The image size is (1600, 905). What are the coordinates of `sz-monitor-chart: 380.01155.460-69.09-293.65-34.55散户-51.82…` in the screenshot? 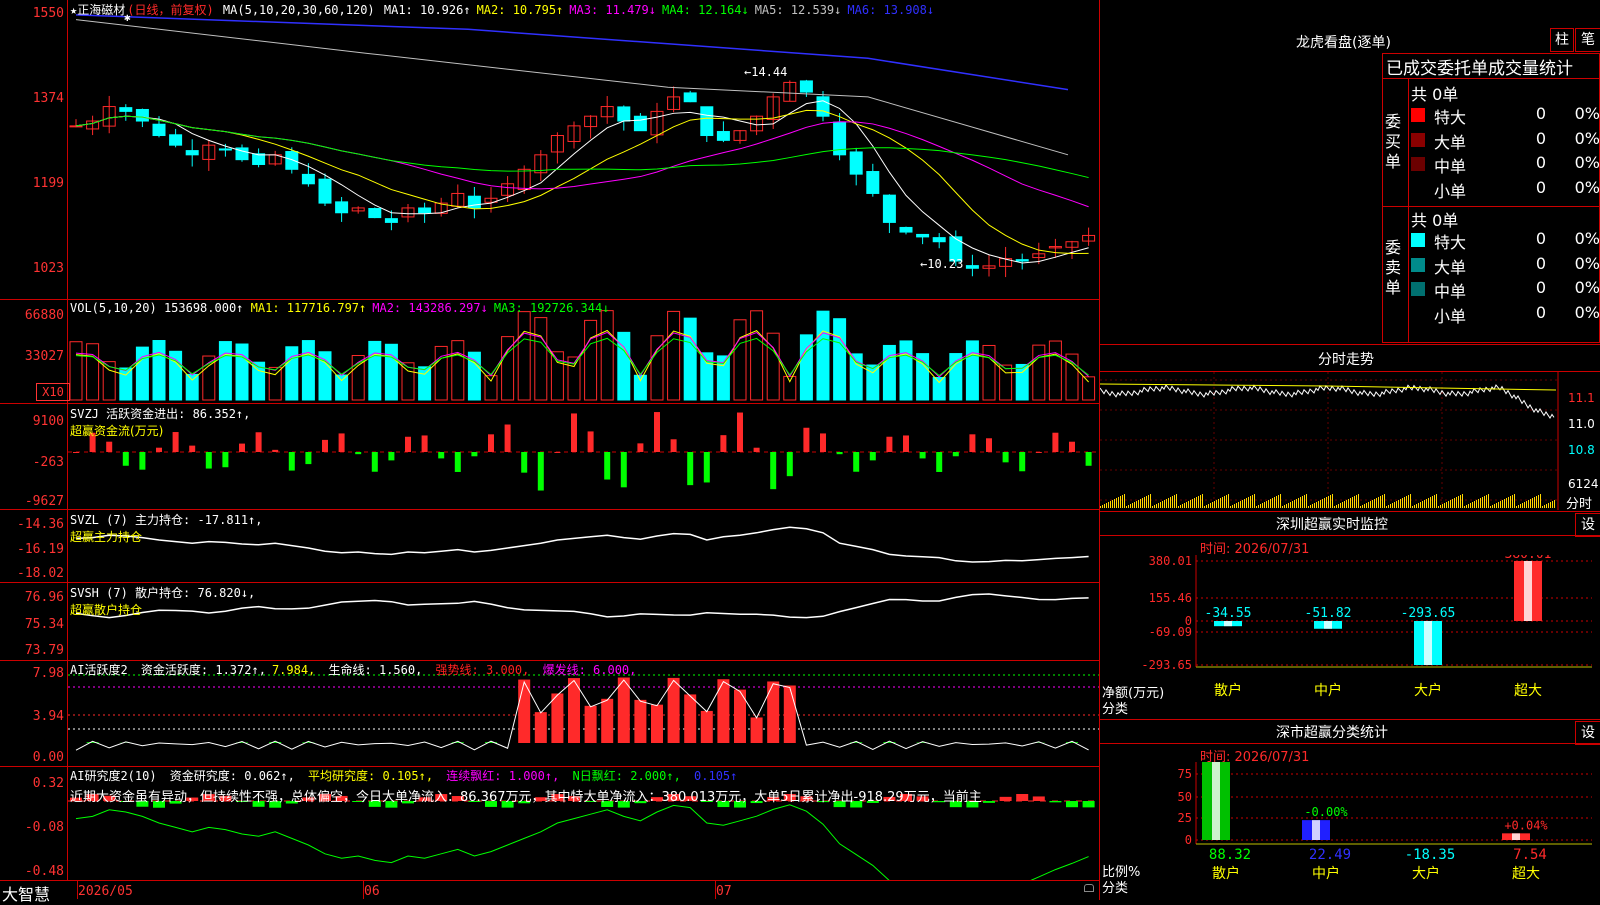 It's located at (1350, 635).